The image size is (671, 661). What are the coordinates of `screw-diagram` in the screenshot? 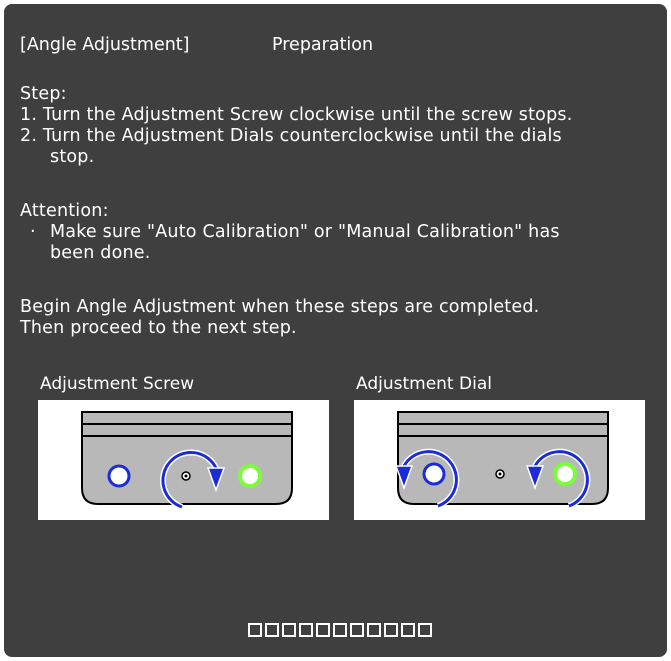 It's located at (183, 460).